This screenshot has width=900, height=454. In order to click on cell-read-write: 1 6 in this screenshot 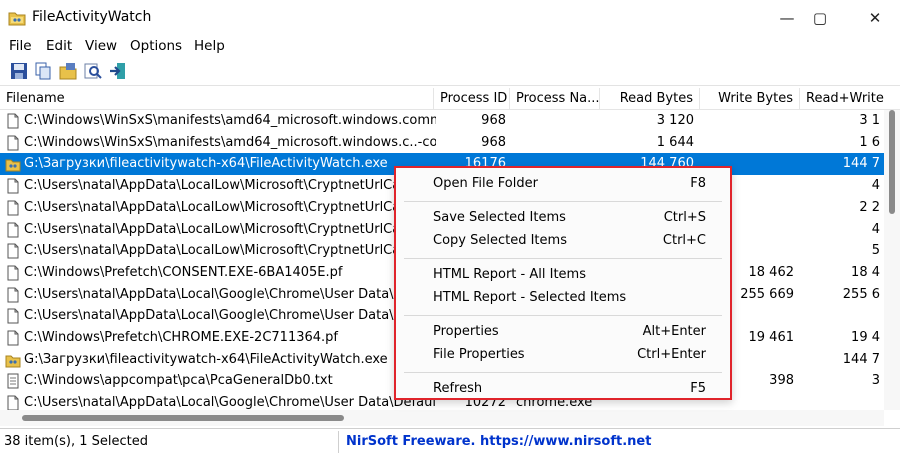, I will do `click(869, 142)`.